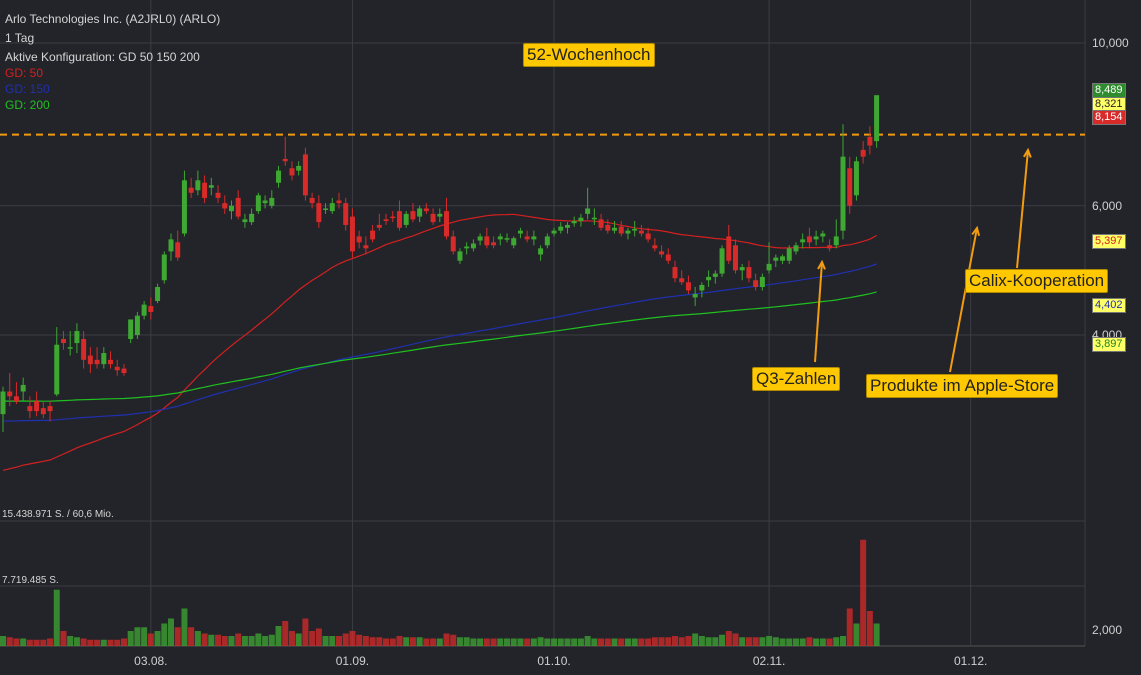  I want to click on volume-mid-label: 7.719.485 S., so click(30, 580).